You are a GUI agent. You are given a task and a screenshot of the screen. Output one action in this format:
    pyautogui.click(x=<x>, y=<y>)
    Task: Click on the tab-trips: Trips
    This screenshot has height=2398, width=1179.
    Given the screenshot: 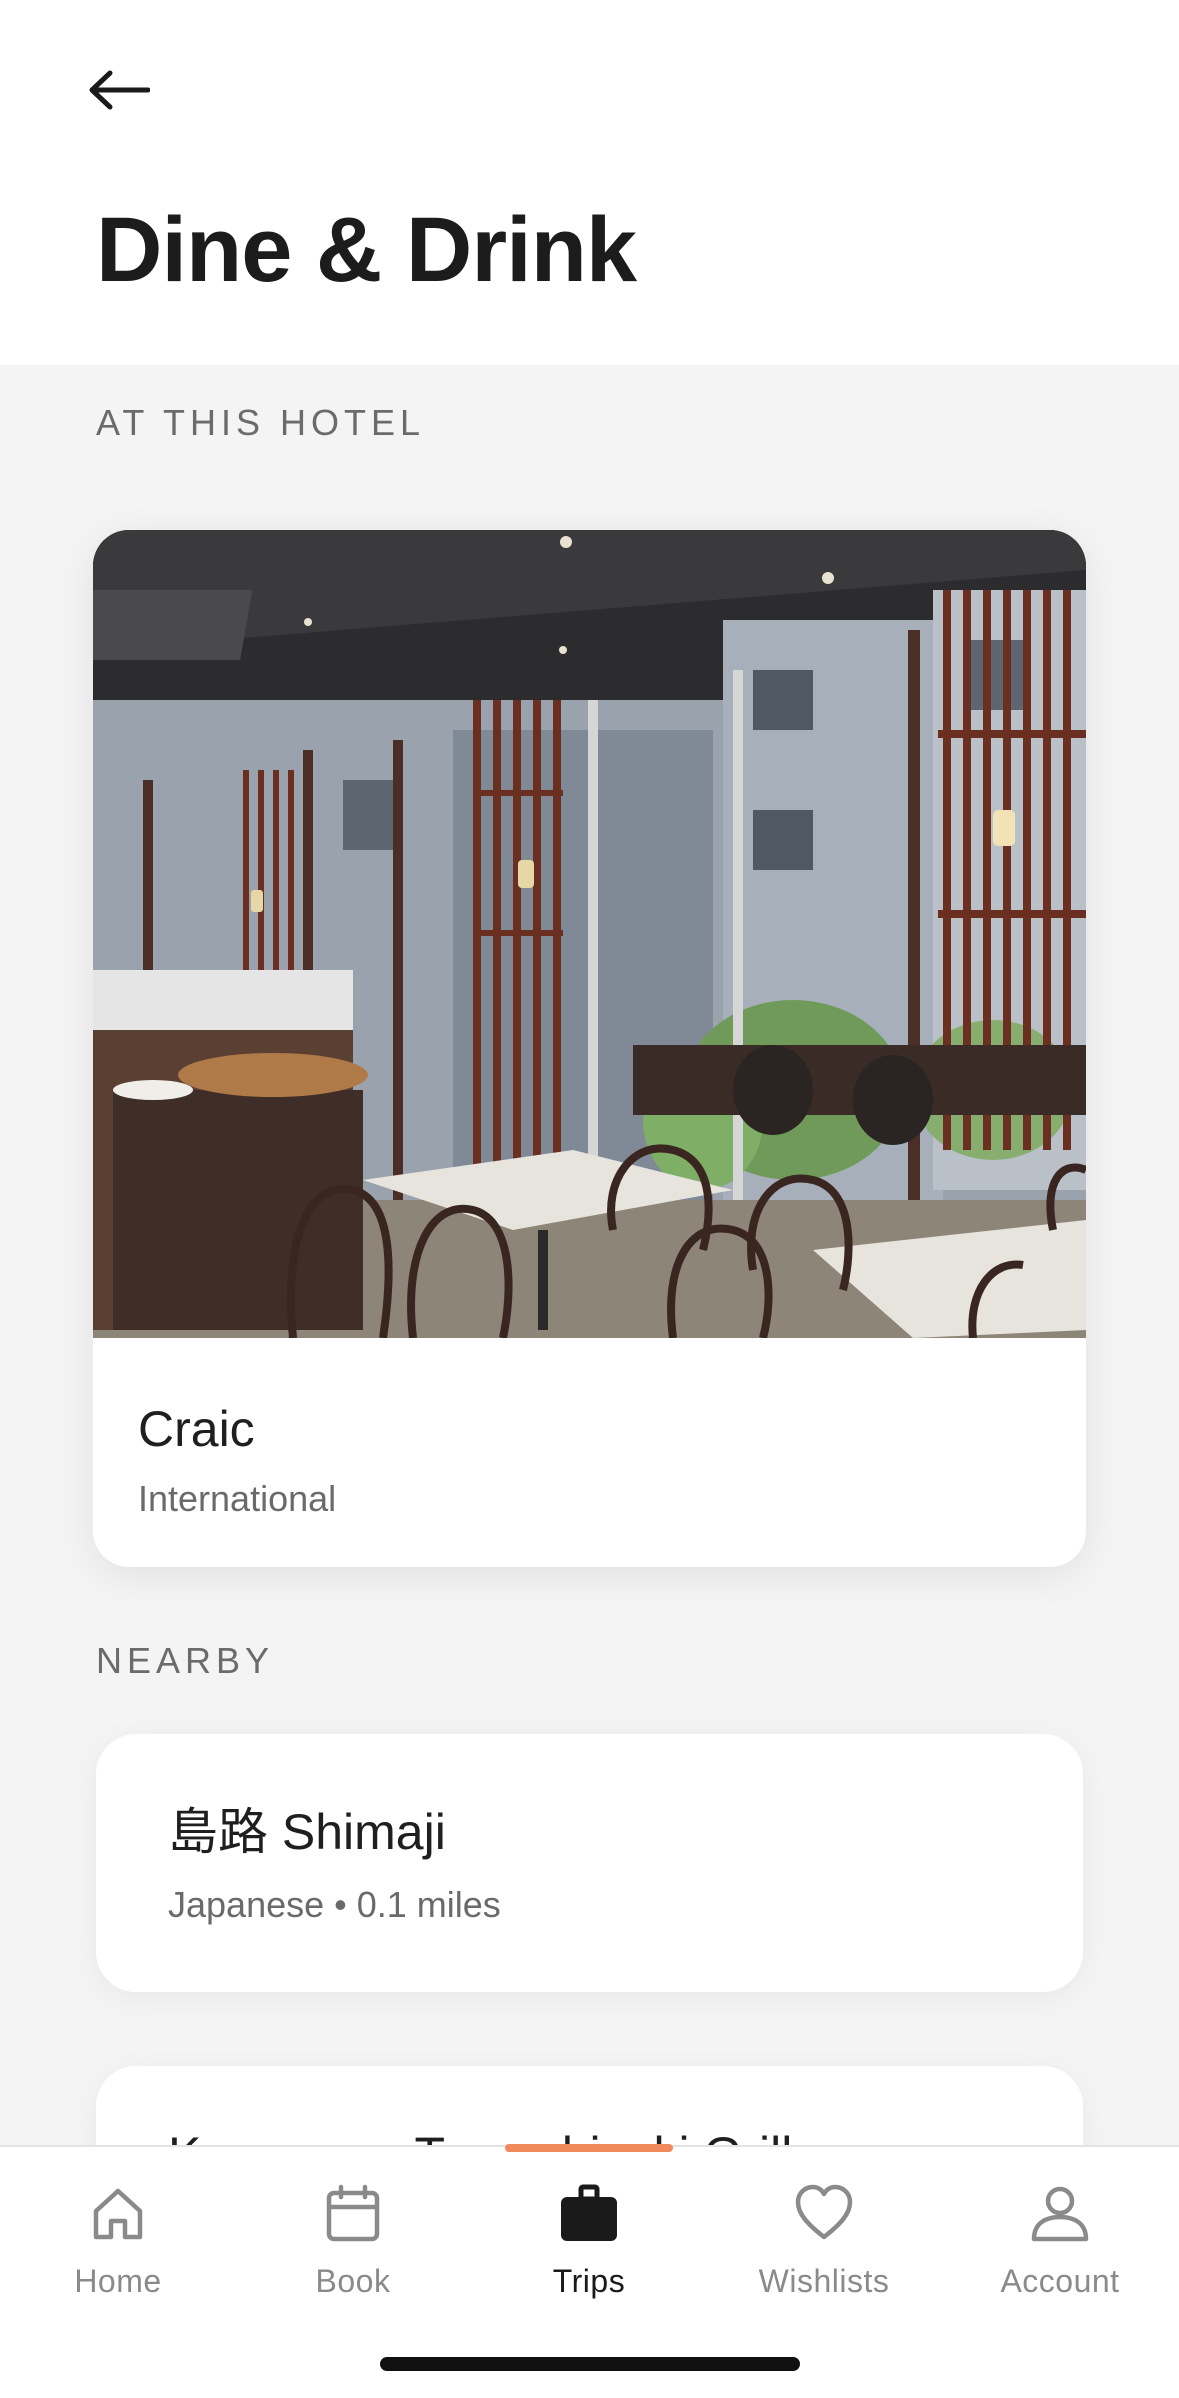 What is the action you would take?
    pyautogui.click(x=589, y=2252)
    